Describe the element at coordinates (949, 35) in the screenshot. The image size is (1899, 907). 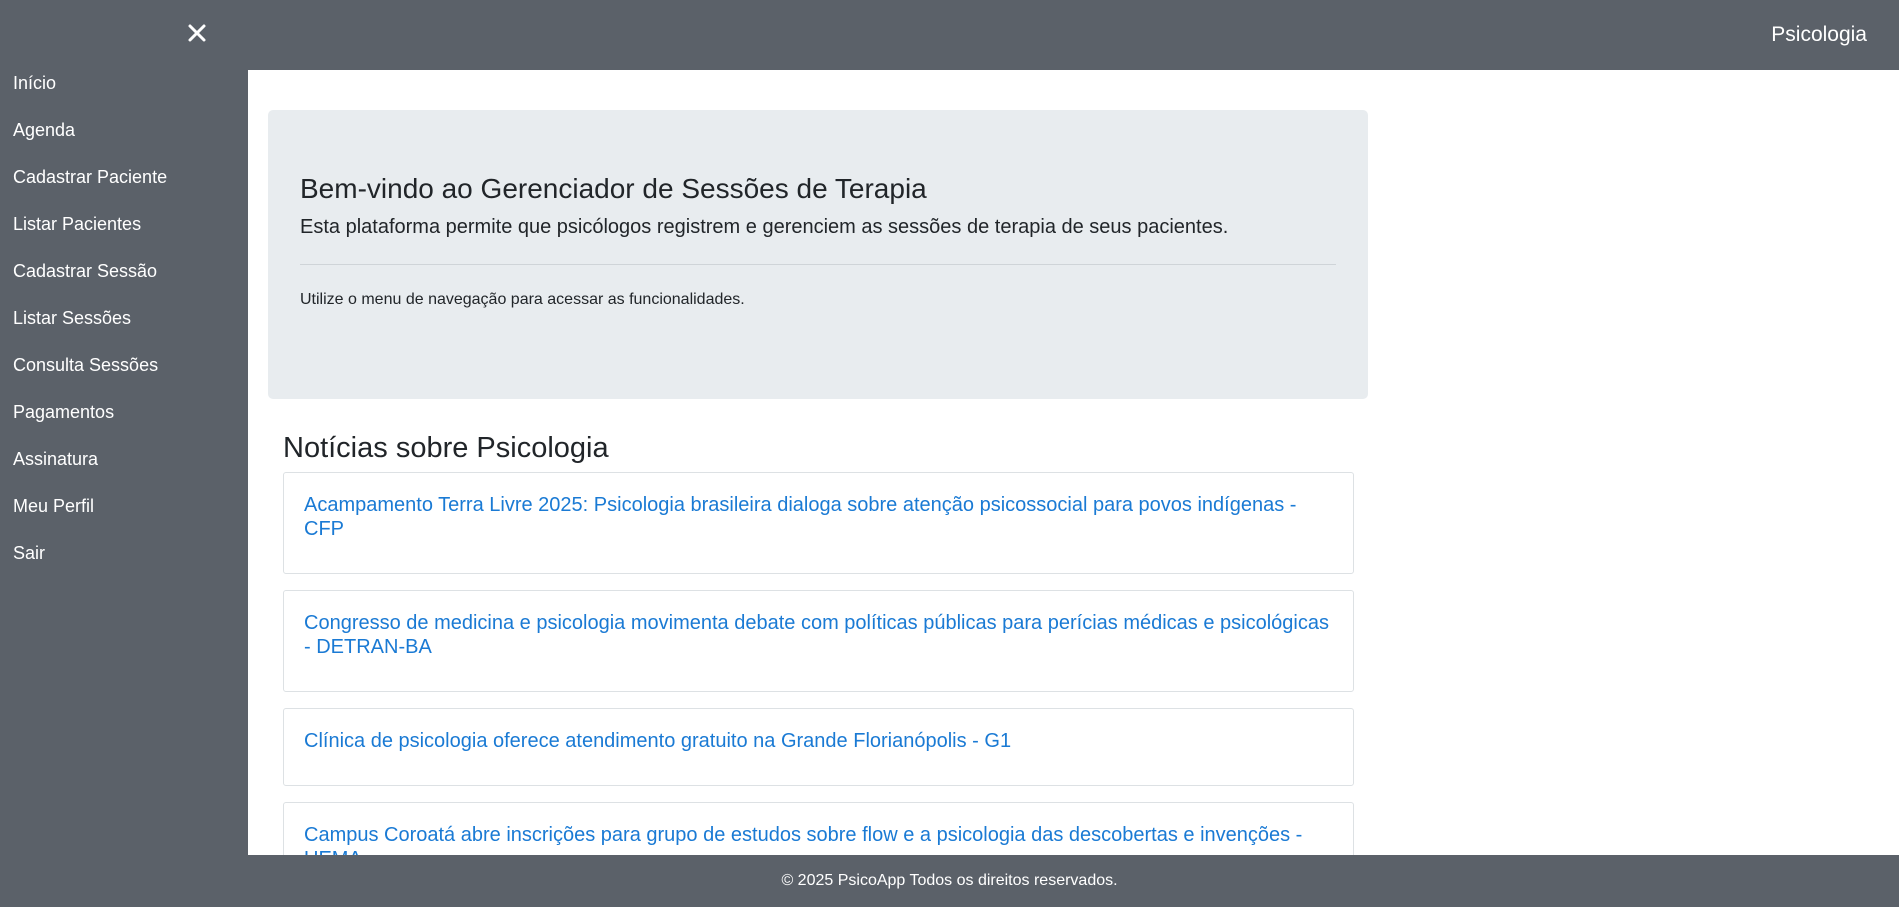
I see `top-navbar: Psicologia` at that location.